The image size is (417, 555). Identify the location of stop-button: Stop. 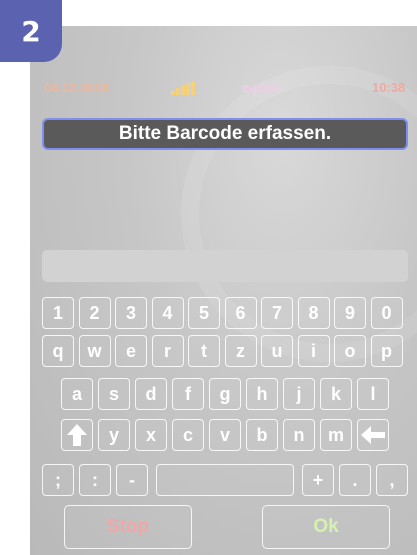
(128, 527).